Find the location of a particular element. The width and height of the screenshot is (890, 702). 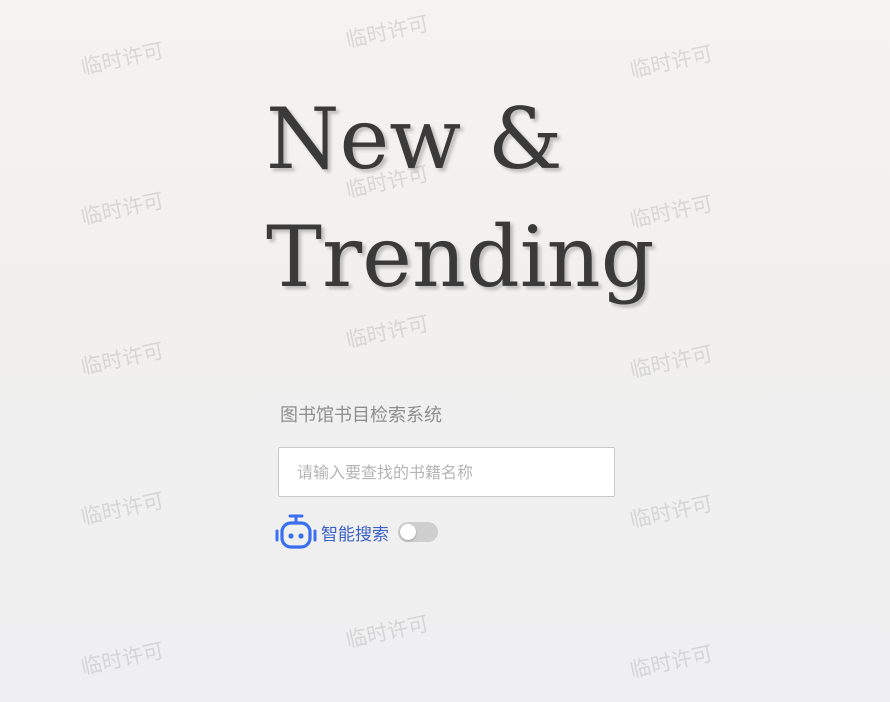

book-search-input is located at coordinates (446, 472).